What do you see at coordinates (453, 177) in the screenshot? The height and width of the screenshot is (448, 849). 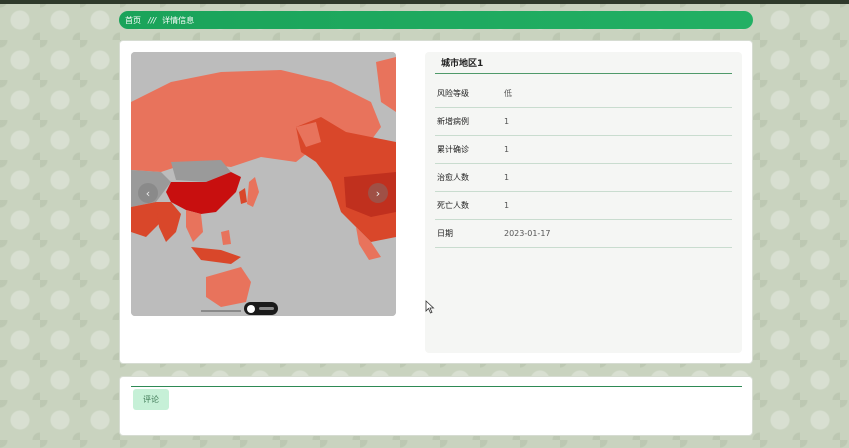 I see `row-label: 治愈人数` at bounding box center [453, 177].